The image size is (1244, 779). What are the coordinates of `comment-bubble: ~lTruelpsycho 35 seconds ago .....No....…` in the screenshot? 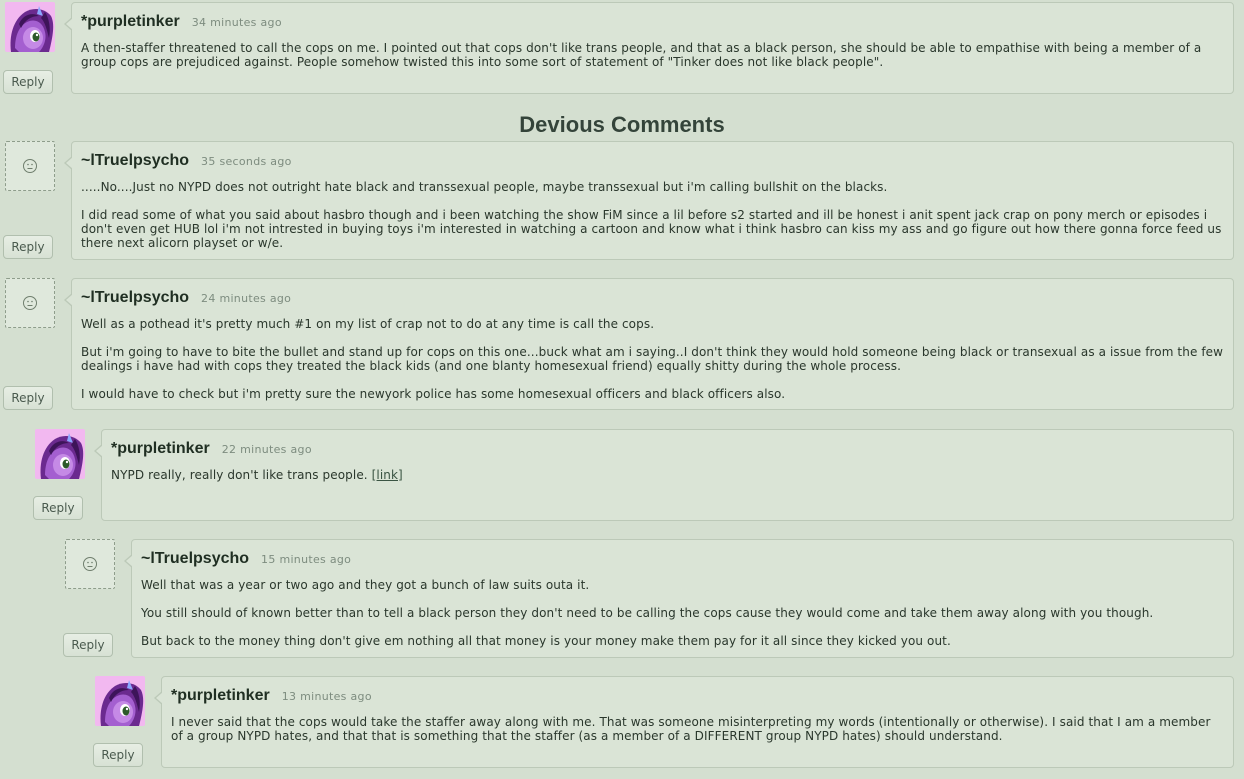 It's located at (649, 200).